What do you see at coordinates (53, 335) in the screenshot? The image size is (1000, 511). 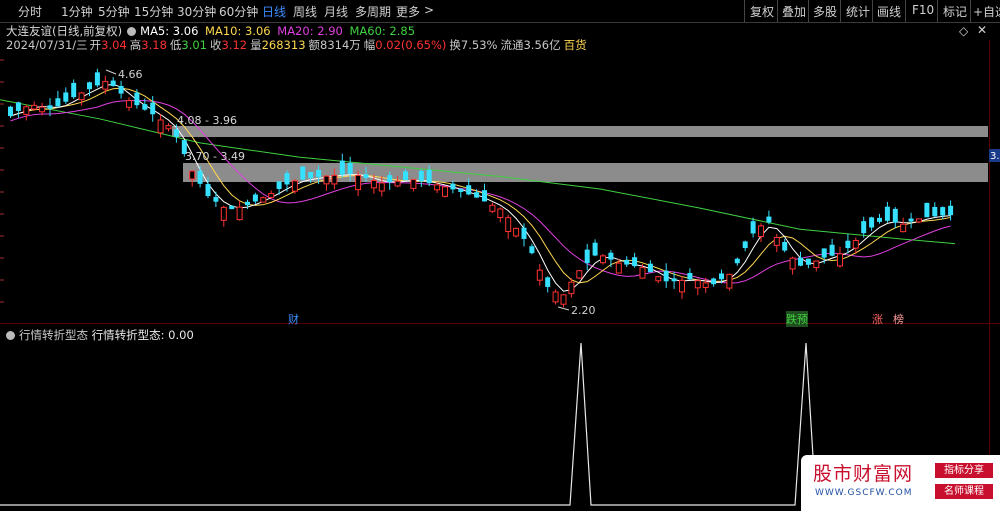 I see `indicator-name: 行情转折型态` at bounding box center [53, 335].